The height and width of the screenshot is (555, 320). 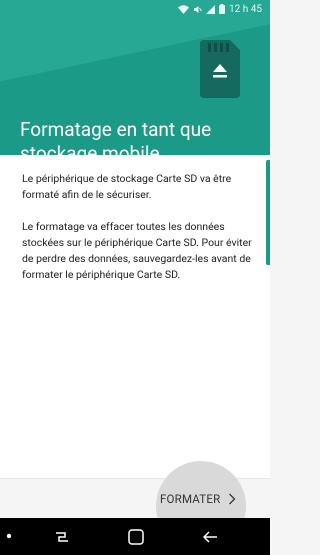 I want to click on chevron-right-icon, so click(x=232, y=499).